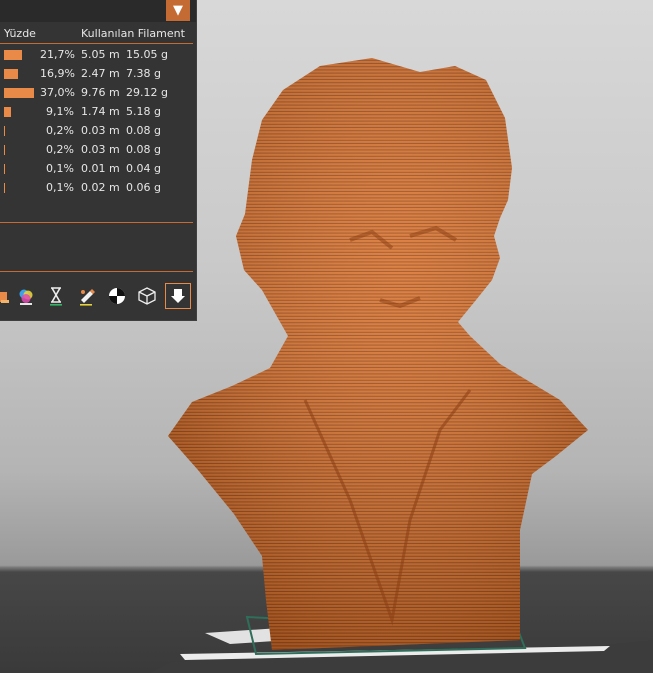 Image resolution: width=653 pixels, height=673 pixels. I want to click on table-row: 9,1% 1.74 m 5.18 g, so click(98, 112).